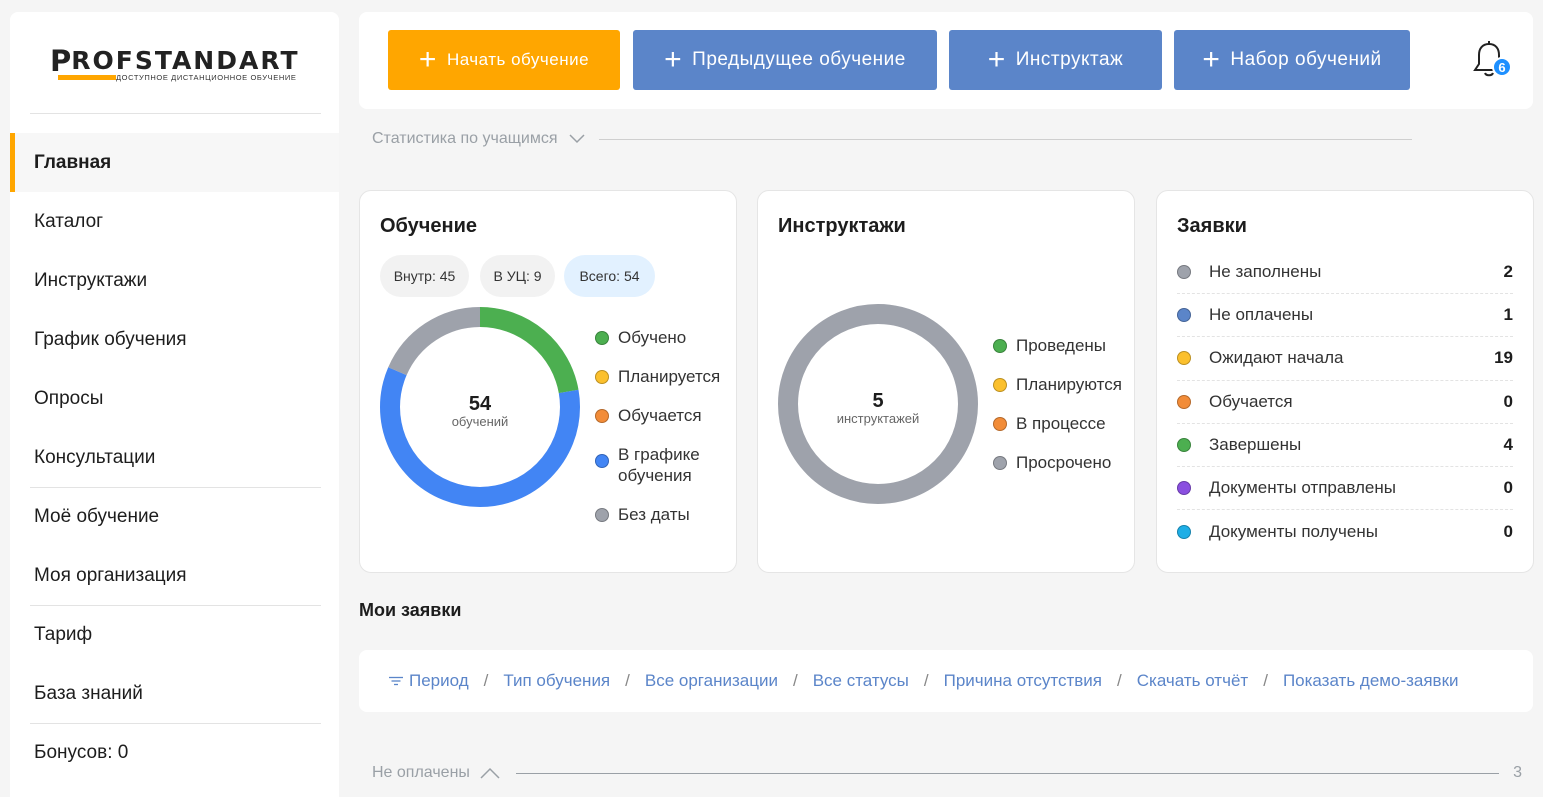 The width and height of the screenshot is (1543, 797). Describe the element at coordinates (1345, 531) in the screenshot. I see `request-row: Документы получены 0` at that location.